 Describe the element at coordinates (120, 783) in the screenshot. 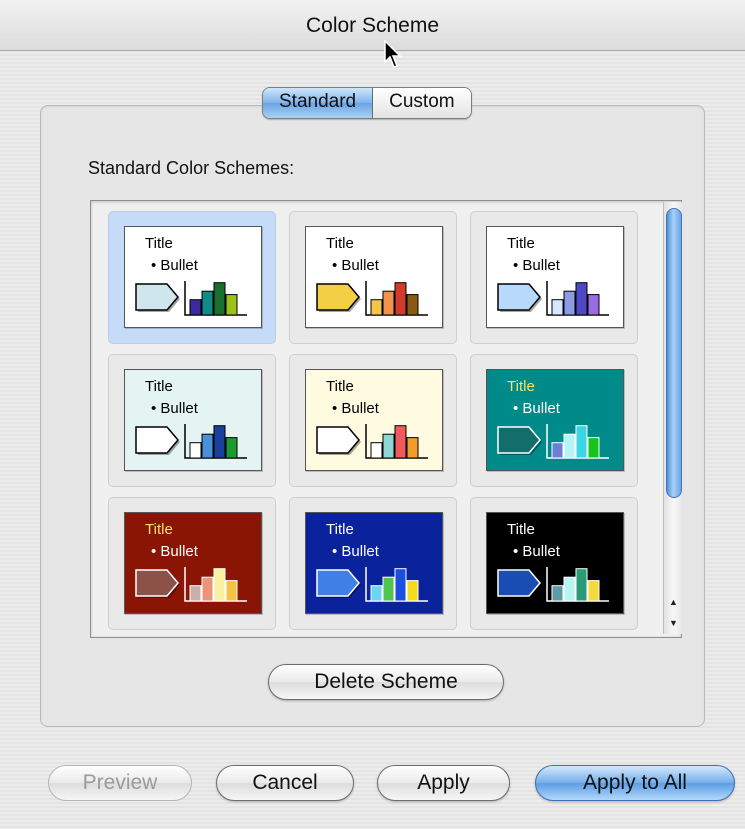

I see `preview-button: Preview` at that location.